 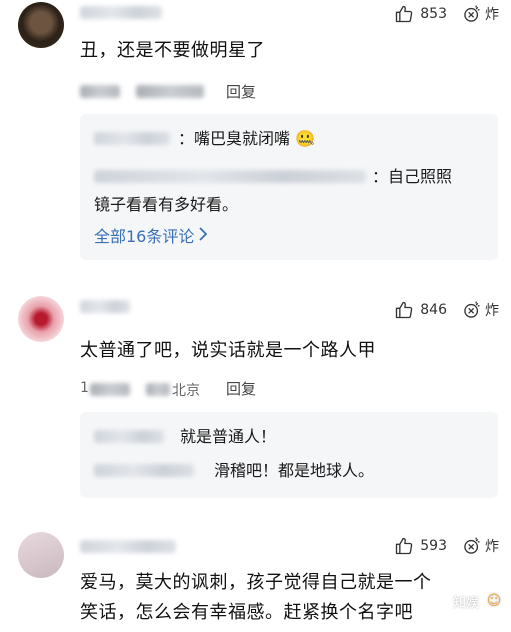 What do you see at coordinates (433, 546) in the screenshot?
I see `like-count: 593` at bounding box center [433, 546].